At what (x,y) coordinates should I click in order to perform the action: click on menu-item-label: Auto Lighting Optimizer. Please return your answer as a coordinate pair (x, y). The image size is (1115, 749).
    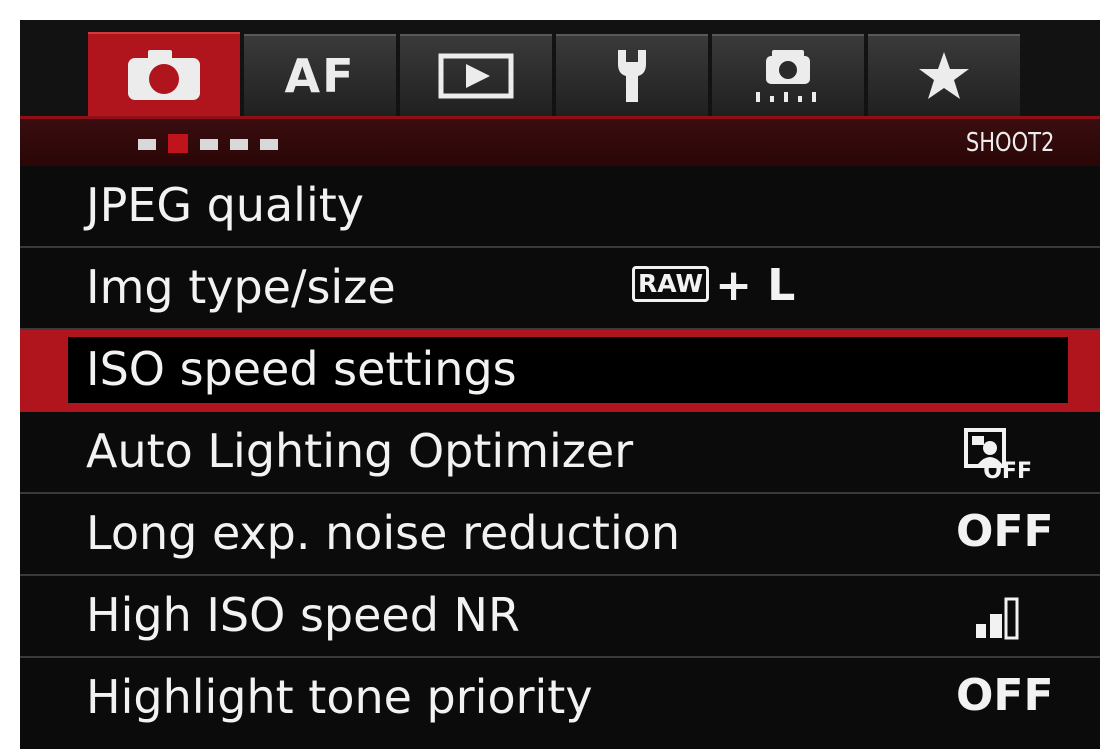
    Looking at the image, I should click on (360, 451).